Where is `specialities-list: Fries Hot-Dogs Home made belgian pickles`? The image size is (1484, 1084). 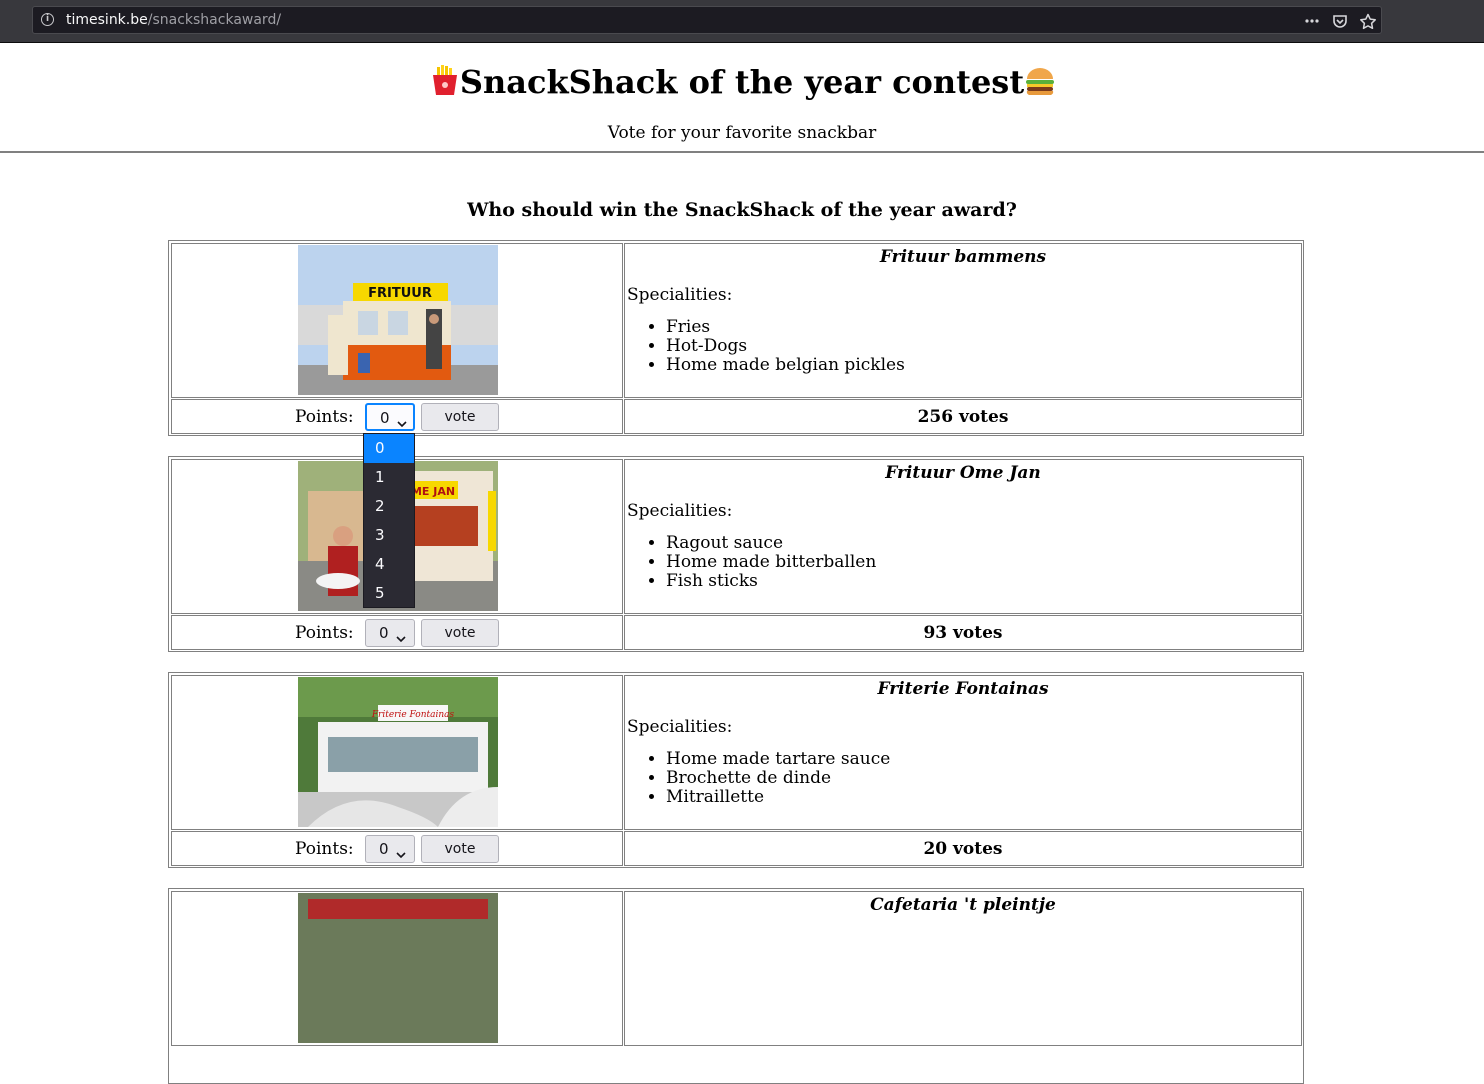 specialities-list: Fries Hot-Dogs Home made belgian pickles is located at coordinates (766, 346).